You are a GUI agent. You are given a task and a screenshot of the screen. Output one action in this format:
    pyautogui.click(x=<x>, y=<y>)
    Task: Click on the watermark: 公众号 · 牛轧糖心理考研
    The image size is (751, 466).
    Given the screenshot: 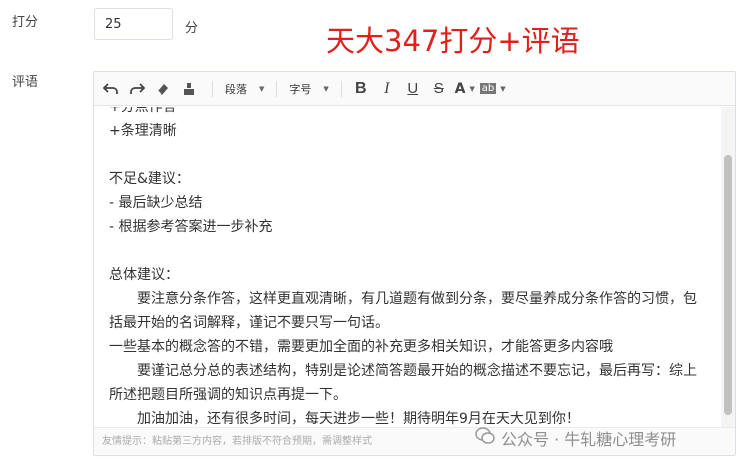 What is the action you would take?
    pyautogui.click(x=575, y=438)
    